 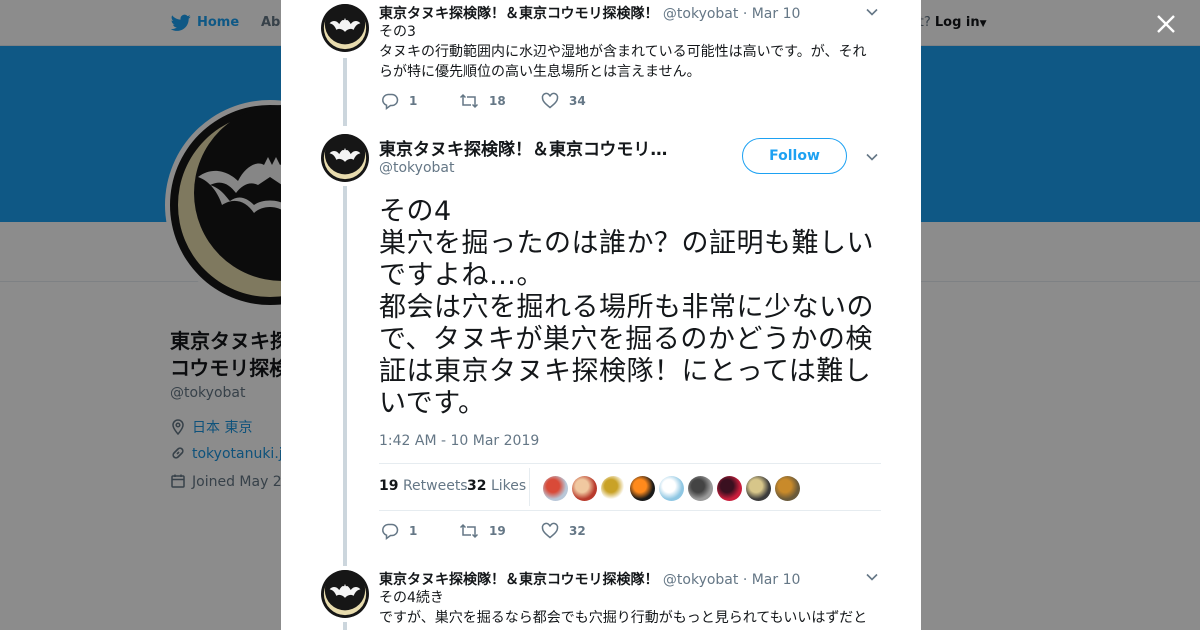 I want to click on close-icon, so click(x=1166, y=24).